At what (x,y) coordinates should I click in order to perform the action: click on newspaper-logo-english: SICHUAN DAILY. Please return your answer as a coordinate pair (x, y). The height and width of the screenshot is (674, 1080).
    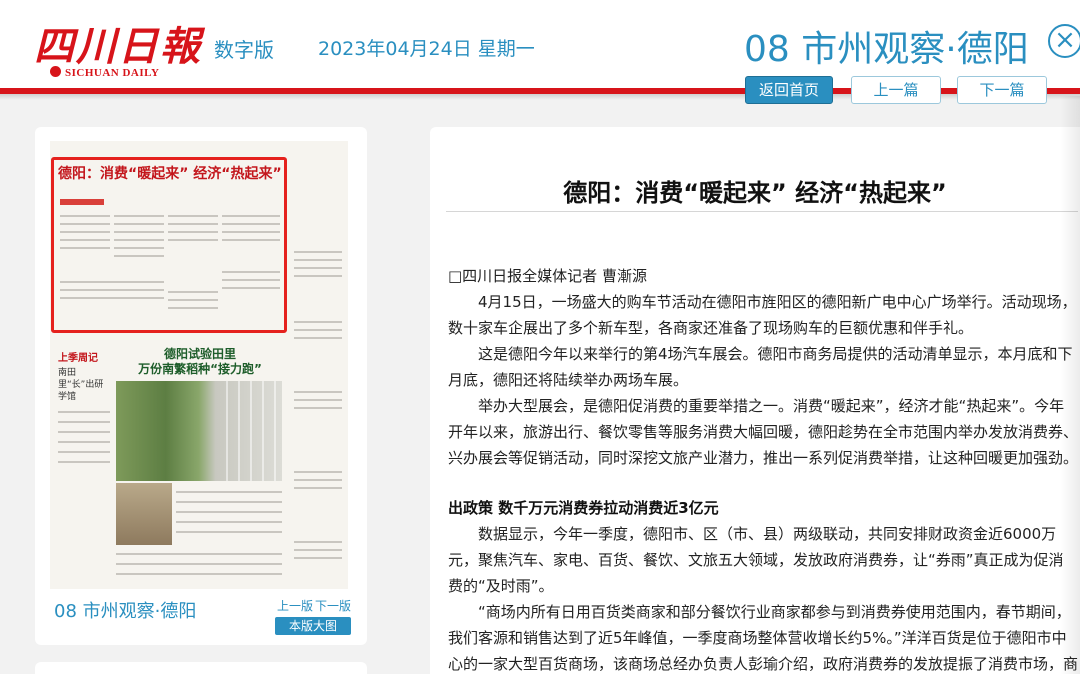
    Looking at the image, I should click on (104, 72).